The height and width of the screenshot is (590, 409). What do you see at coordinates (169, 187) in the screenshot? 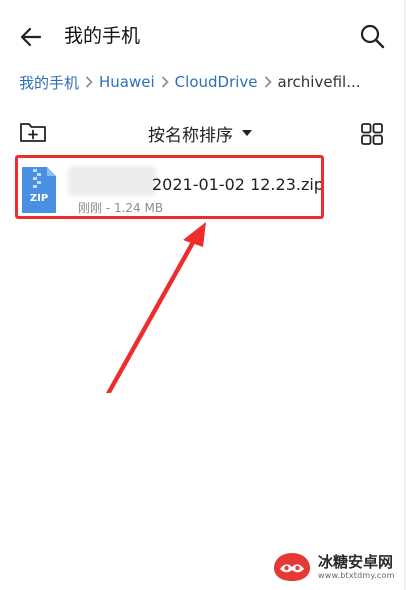
I see `highlight-box` at bounding box center [169, 187].